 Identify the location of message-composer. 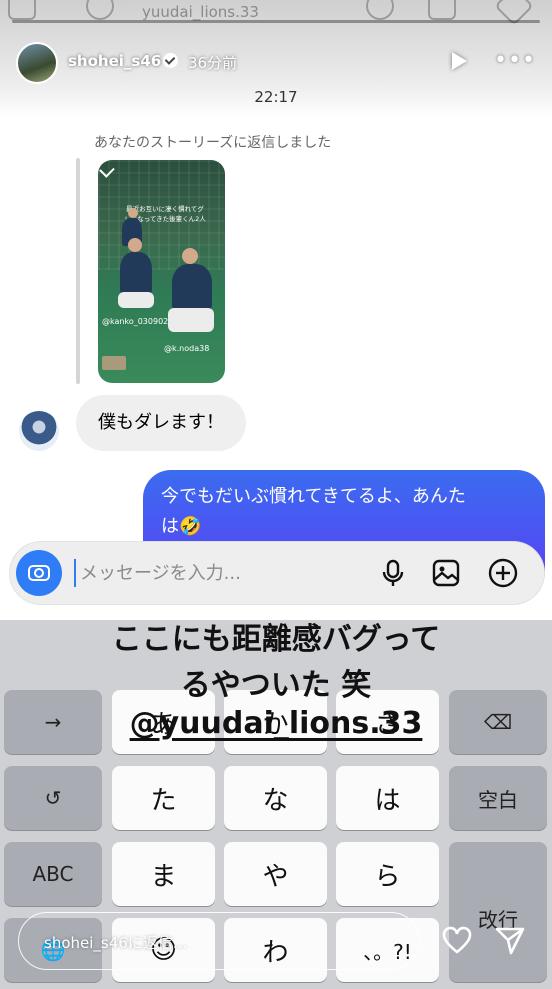
(277, 573).